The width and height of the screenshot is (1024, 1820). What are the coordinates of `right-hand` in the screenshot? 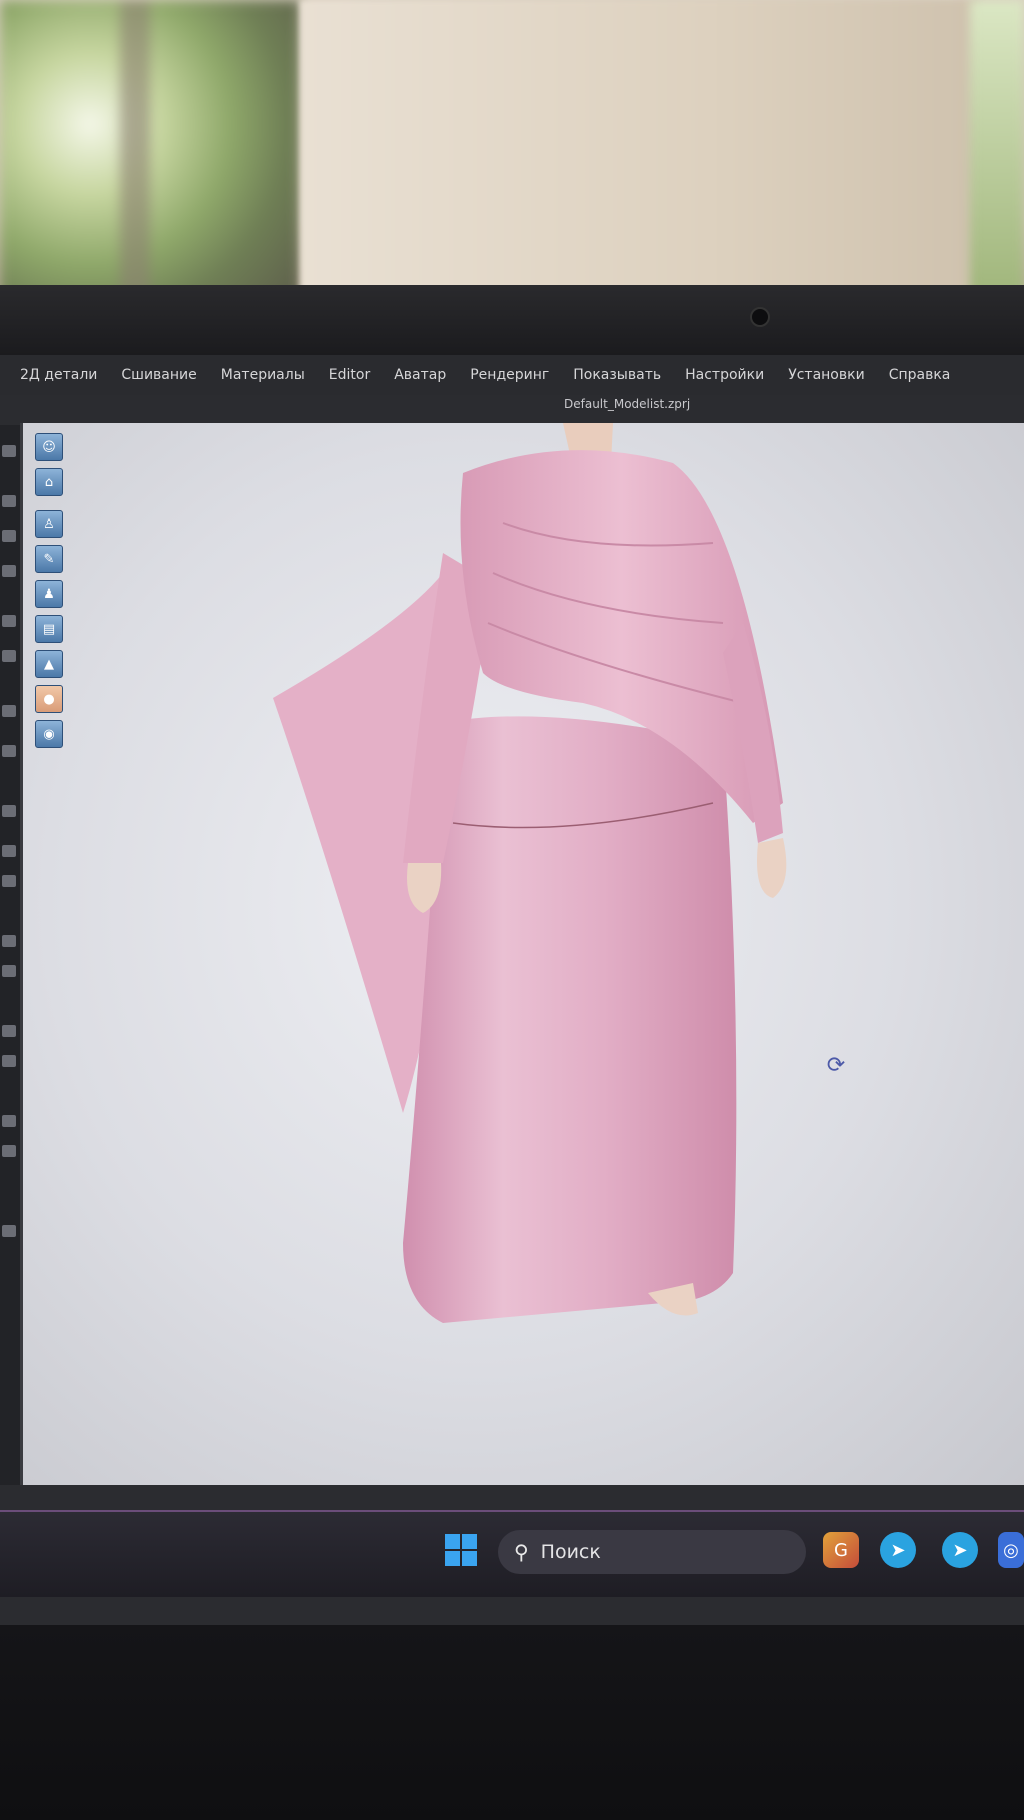 It's located at (772, 868).